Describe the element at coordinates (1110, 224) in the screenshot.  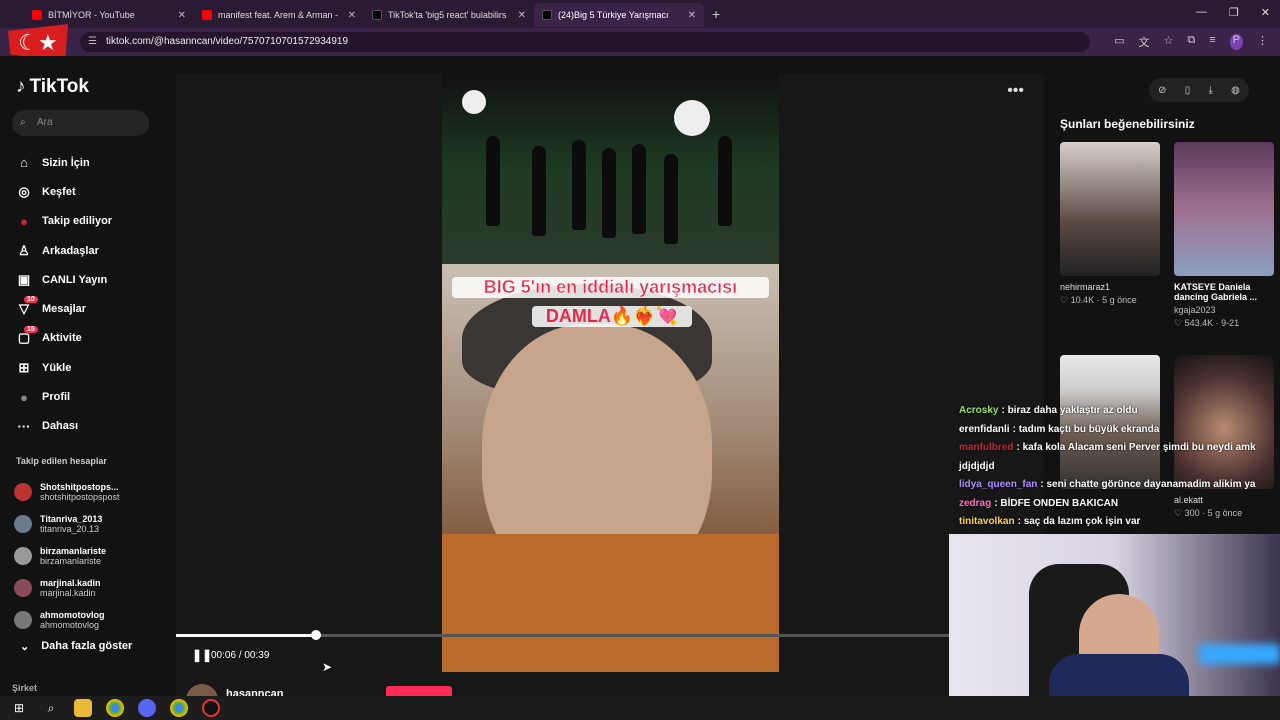
I see `suggested-video: nehirmaraz1 ♡ 10.4K · 5 g önce` at that location.